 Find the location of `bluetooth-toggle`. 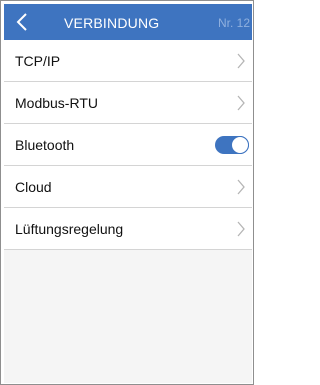

bluetooth-toggle is located at coordinates (232, 145).